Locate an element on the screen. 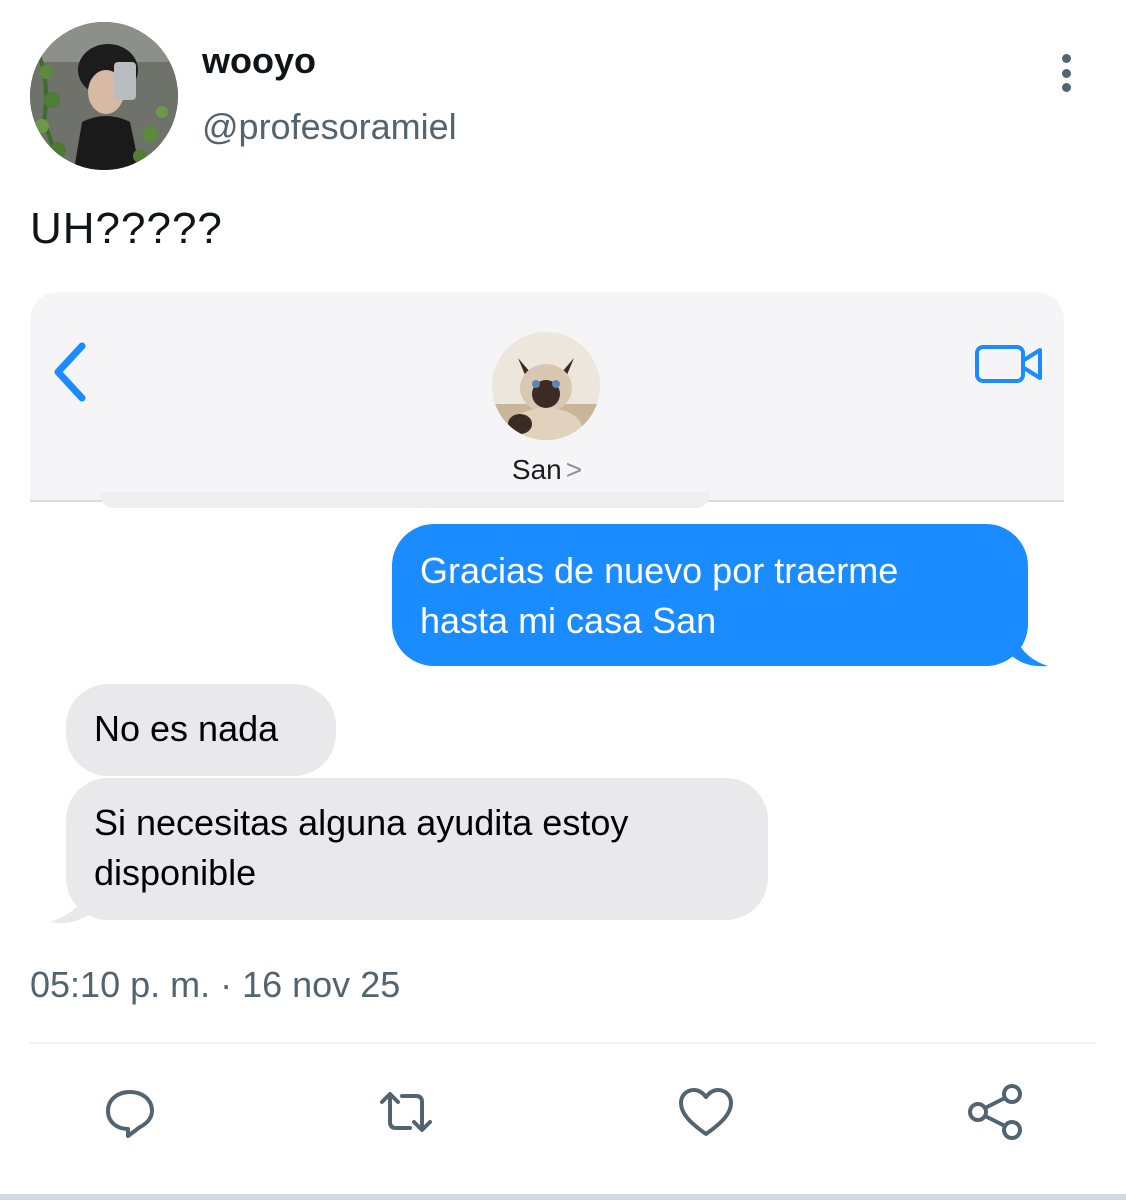 This screenshot has height=1200, width=1126. contact-name: San > is located at coordinates (547, 470).